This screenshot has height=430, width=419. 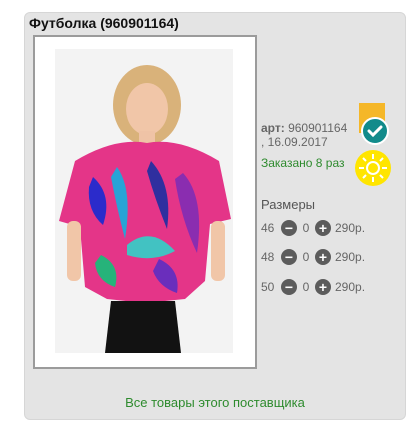 I want to click on ordered-count: Заказано 8 раз, so click(x=303, y=163).